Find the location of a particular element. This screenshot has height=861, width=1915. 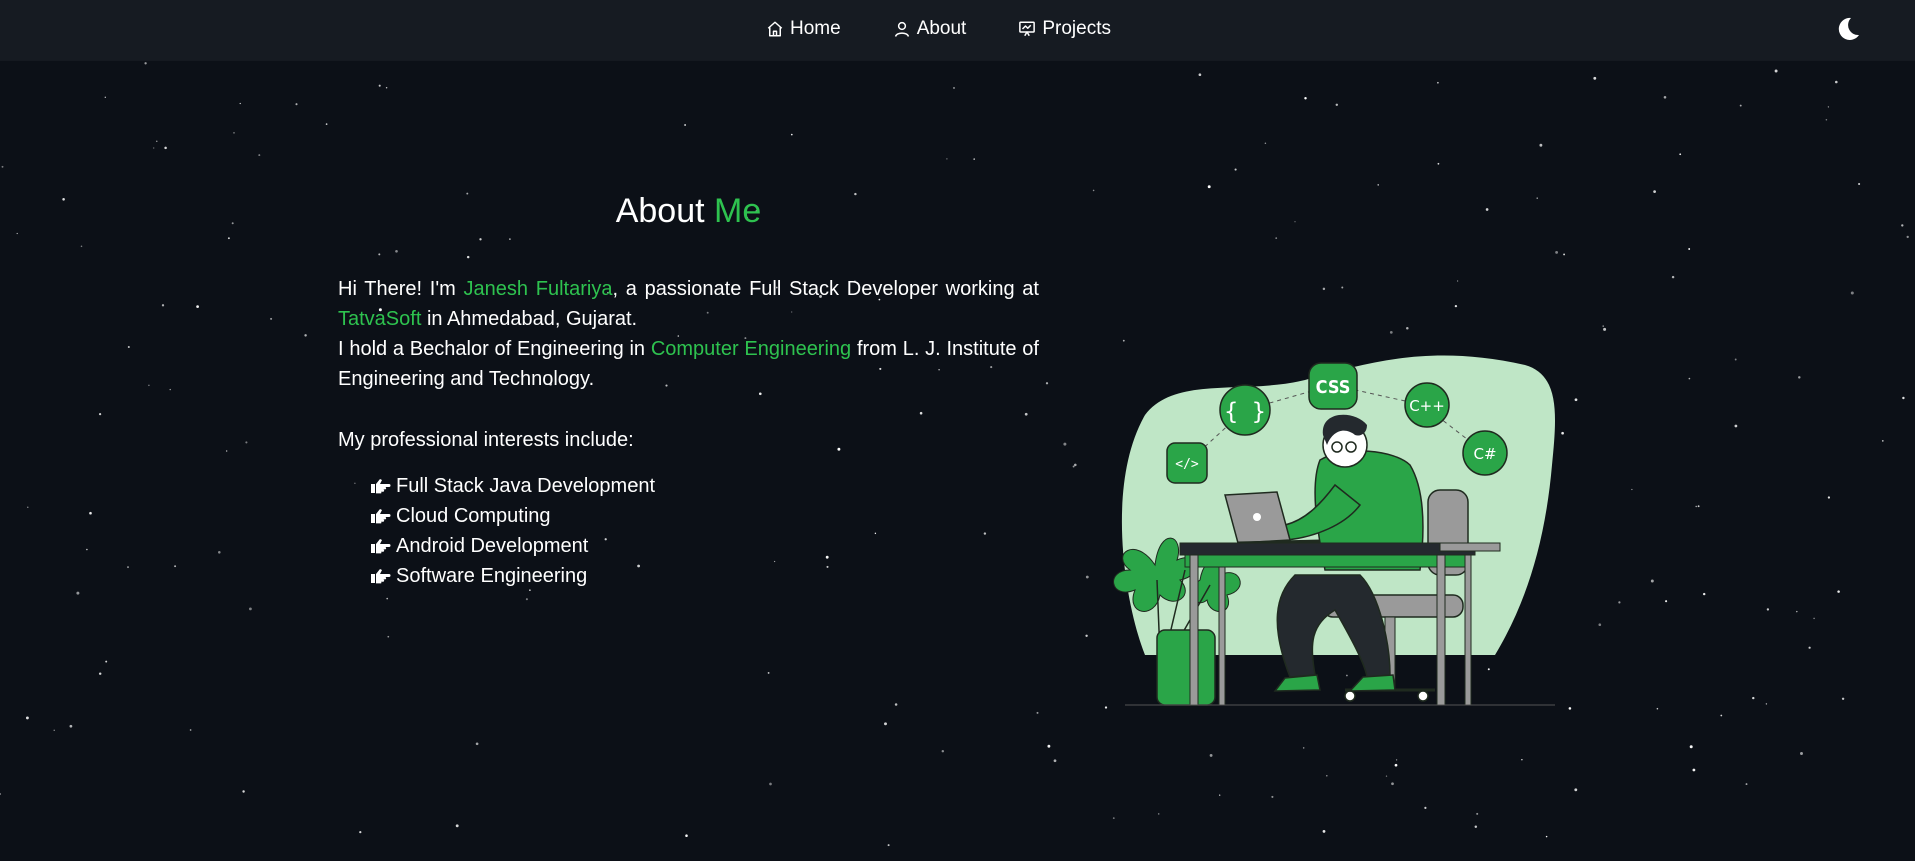

svg-text: C++ is located at coordinates (1427, 406).